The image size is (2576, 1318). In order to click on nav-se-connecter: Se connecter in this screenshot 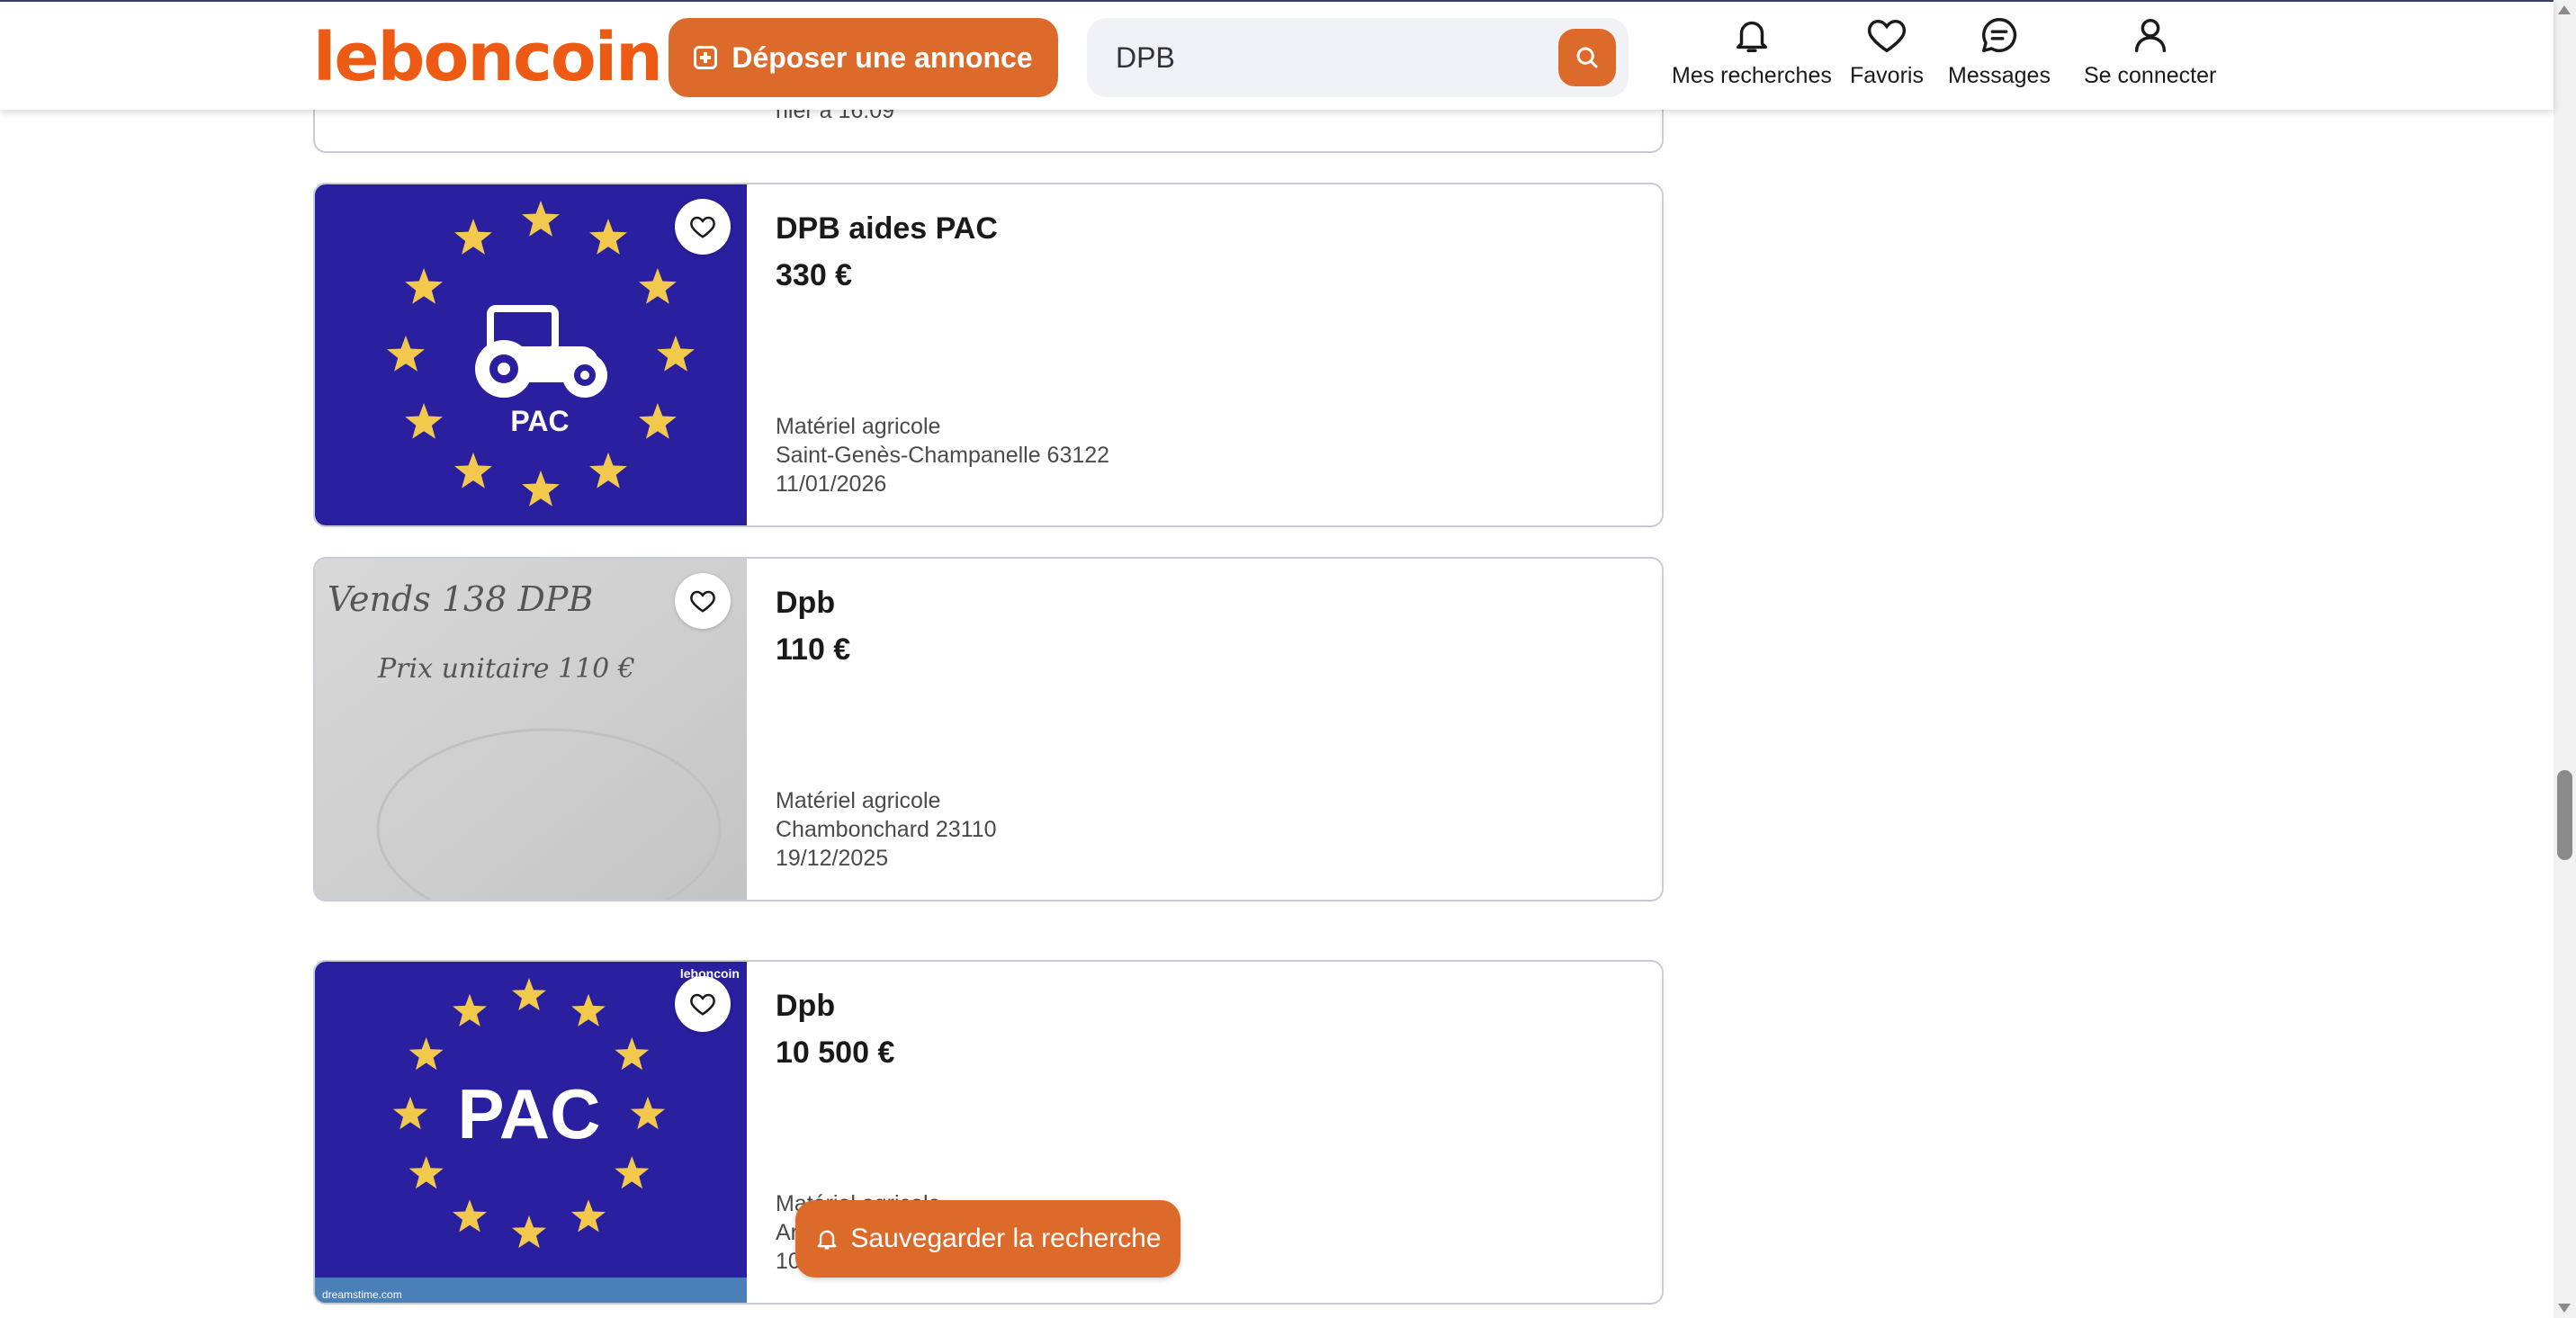, I will do `click(2150, 51)`.